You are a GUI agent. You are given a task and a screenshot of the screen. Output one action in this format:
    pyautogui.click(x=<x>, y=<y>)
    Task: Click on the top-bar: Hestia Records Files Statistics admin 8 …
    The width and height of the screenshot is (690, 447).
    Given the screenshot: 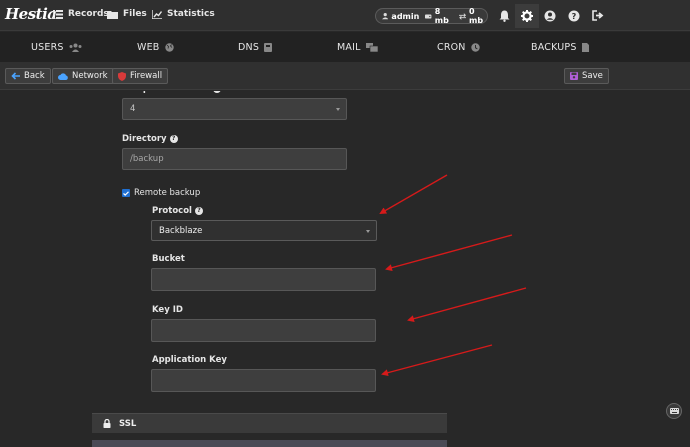 What is the action you would take?
    pyautogui.click(x=345, y=15)
    